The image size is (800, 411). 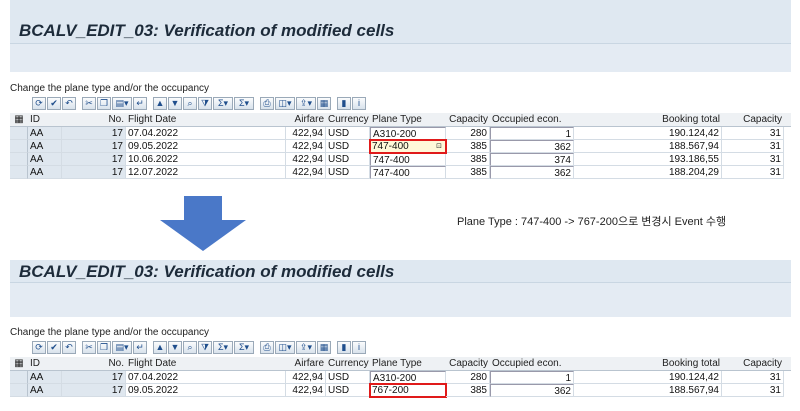 I want to click on cell-booking: 188.567,94, so click(x=648, y=146).